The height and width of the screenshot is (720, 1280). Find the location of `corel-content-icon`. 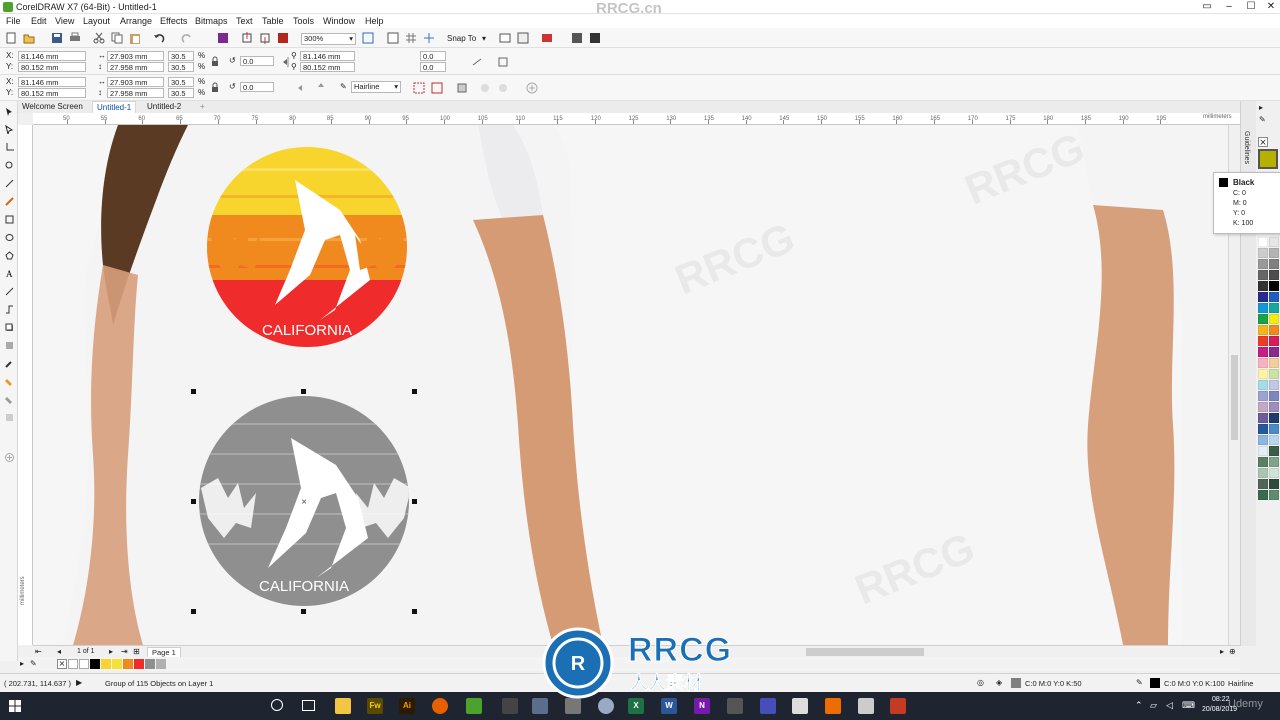

corel-content-icon is located at coordinates (595, 38).